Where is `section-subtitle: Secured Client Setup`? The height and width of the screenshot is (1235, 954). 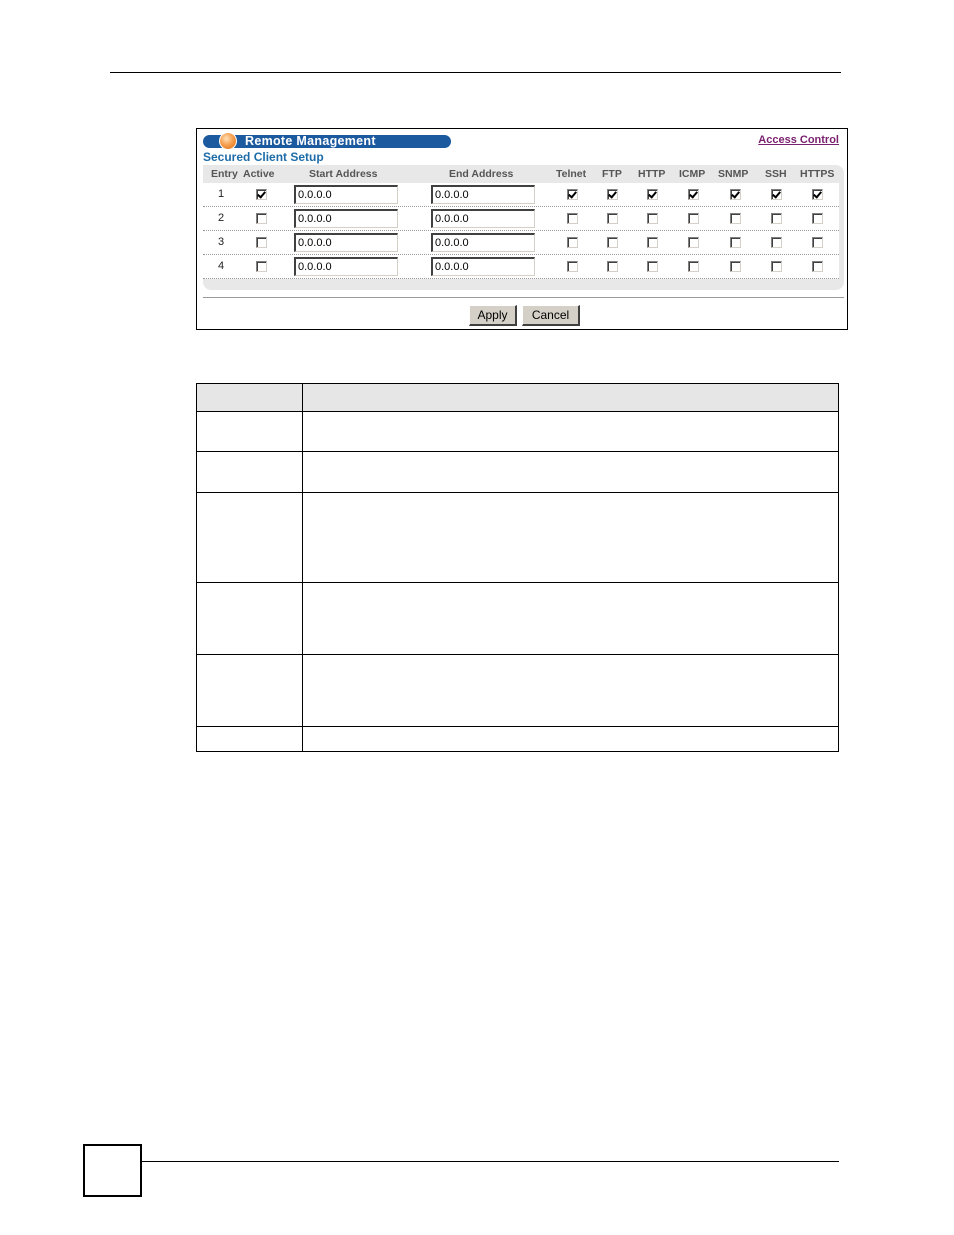 section-subtitle: Secured Client Setup is located at coordinates (263, 157).